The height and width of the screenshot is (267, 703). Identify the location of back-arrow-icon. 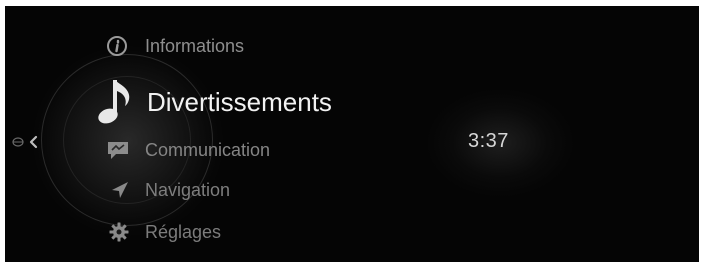
(25, 142).